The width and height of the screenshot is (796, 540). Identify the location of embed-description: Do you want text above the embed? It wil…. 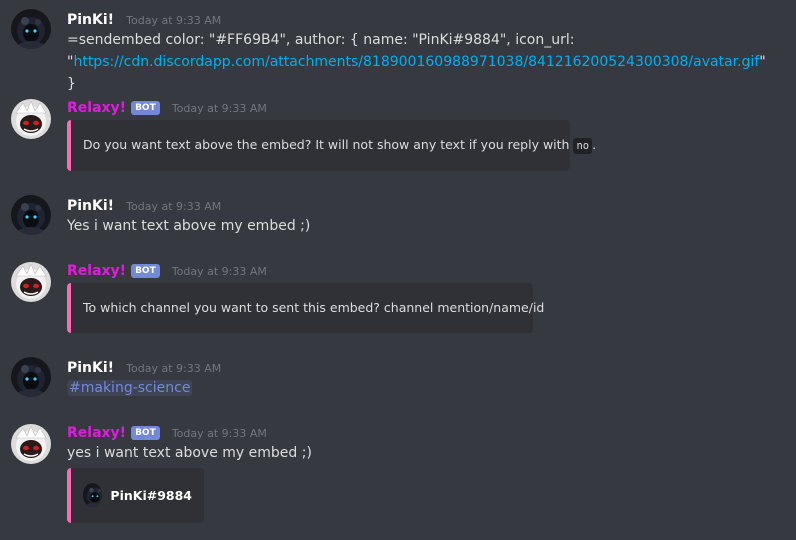
(340, 145).